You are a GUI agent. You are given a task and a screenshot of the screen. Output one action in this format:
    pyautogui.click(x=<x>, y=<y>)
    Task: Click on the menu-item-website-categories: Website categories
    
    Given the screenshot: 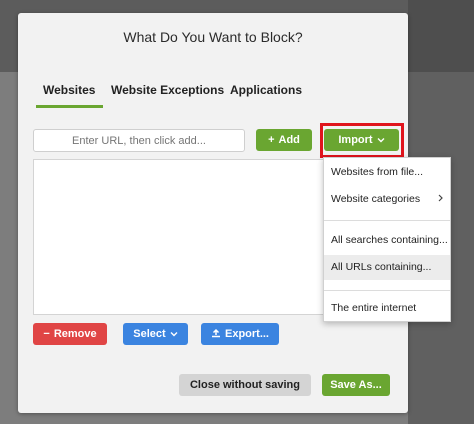 What is the action you would take?
    pyautogui.click(x=387, y=199)
    